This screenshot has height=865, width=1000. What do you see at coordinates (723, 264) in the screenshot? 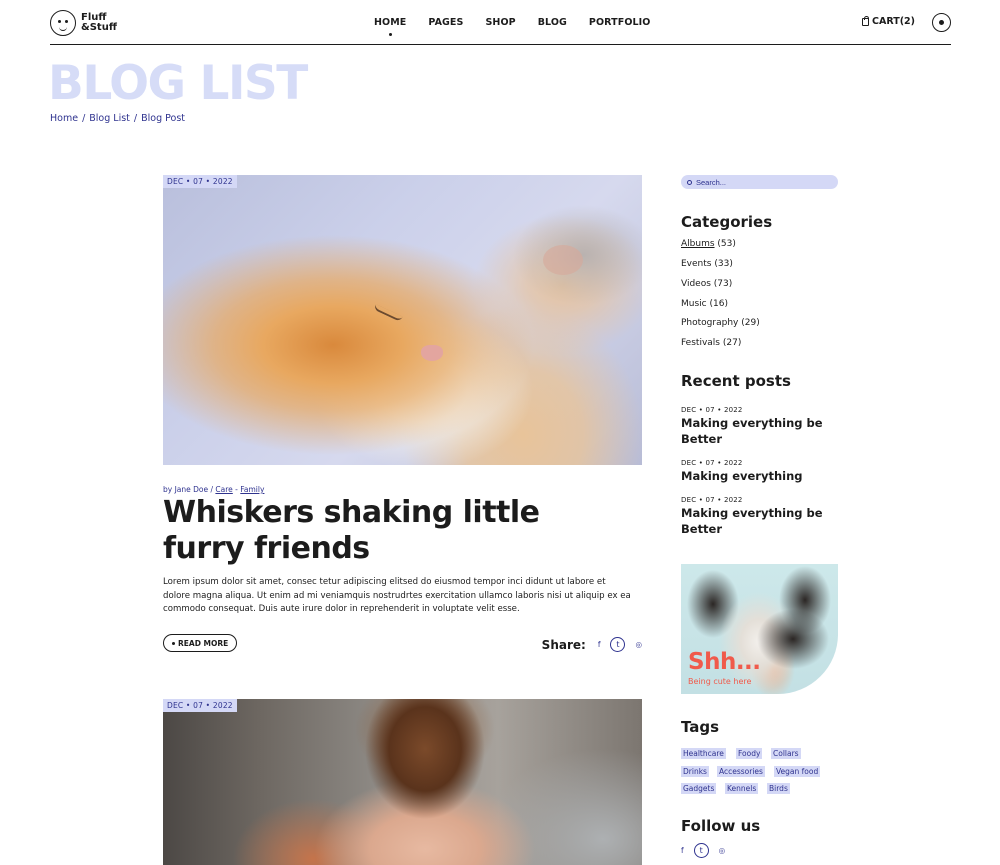
I see `category-count: (33)` at bounding box center [723, 264].